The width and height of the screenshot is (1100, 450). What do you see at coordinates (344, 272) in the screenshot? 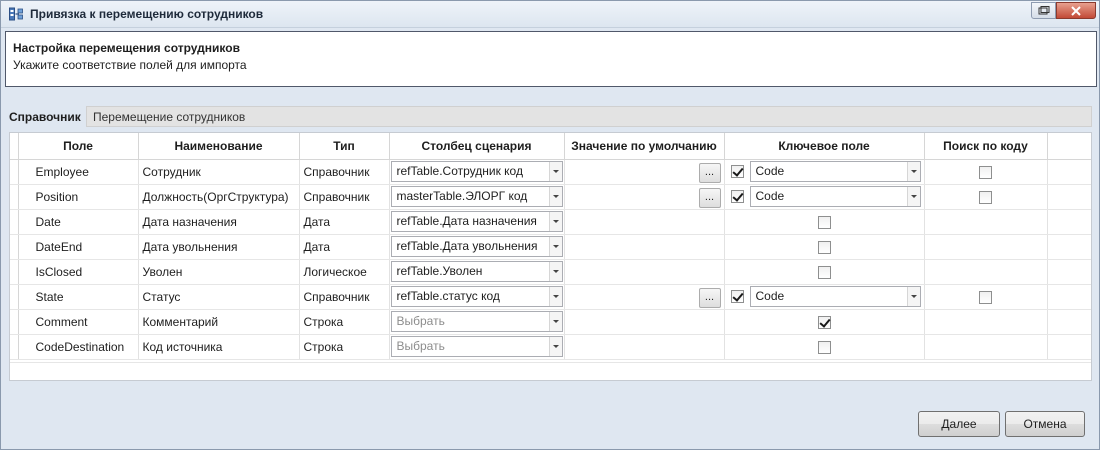
I see `cell-type: Логическое` at bounding box center [344, 272].